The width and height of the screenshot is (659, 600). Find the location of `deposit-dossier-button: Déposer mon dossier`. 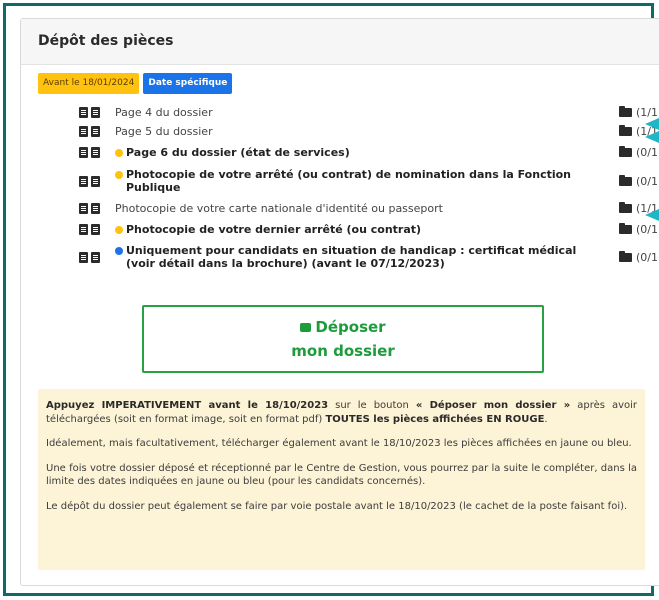

deposit-dossier-button: Déposer mon dossier is located at coordinates (343, 339).